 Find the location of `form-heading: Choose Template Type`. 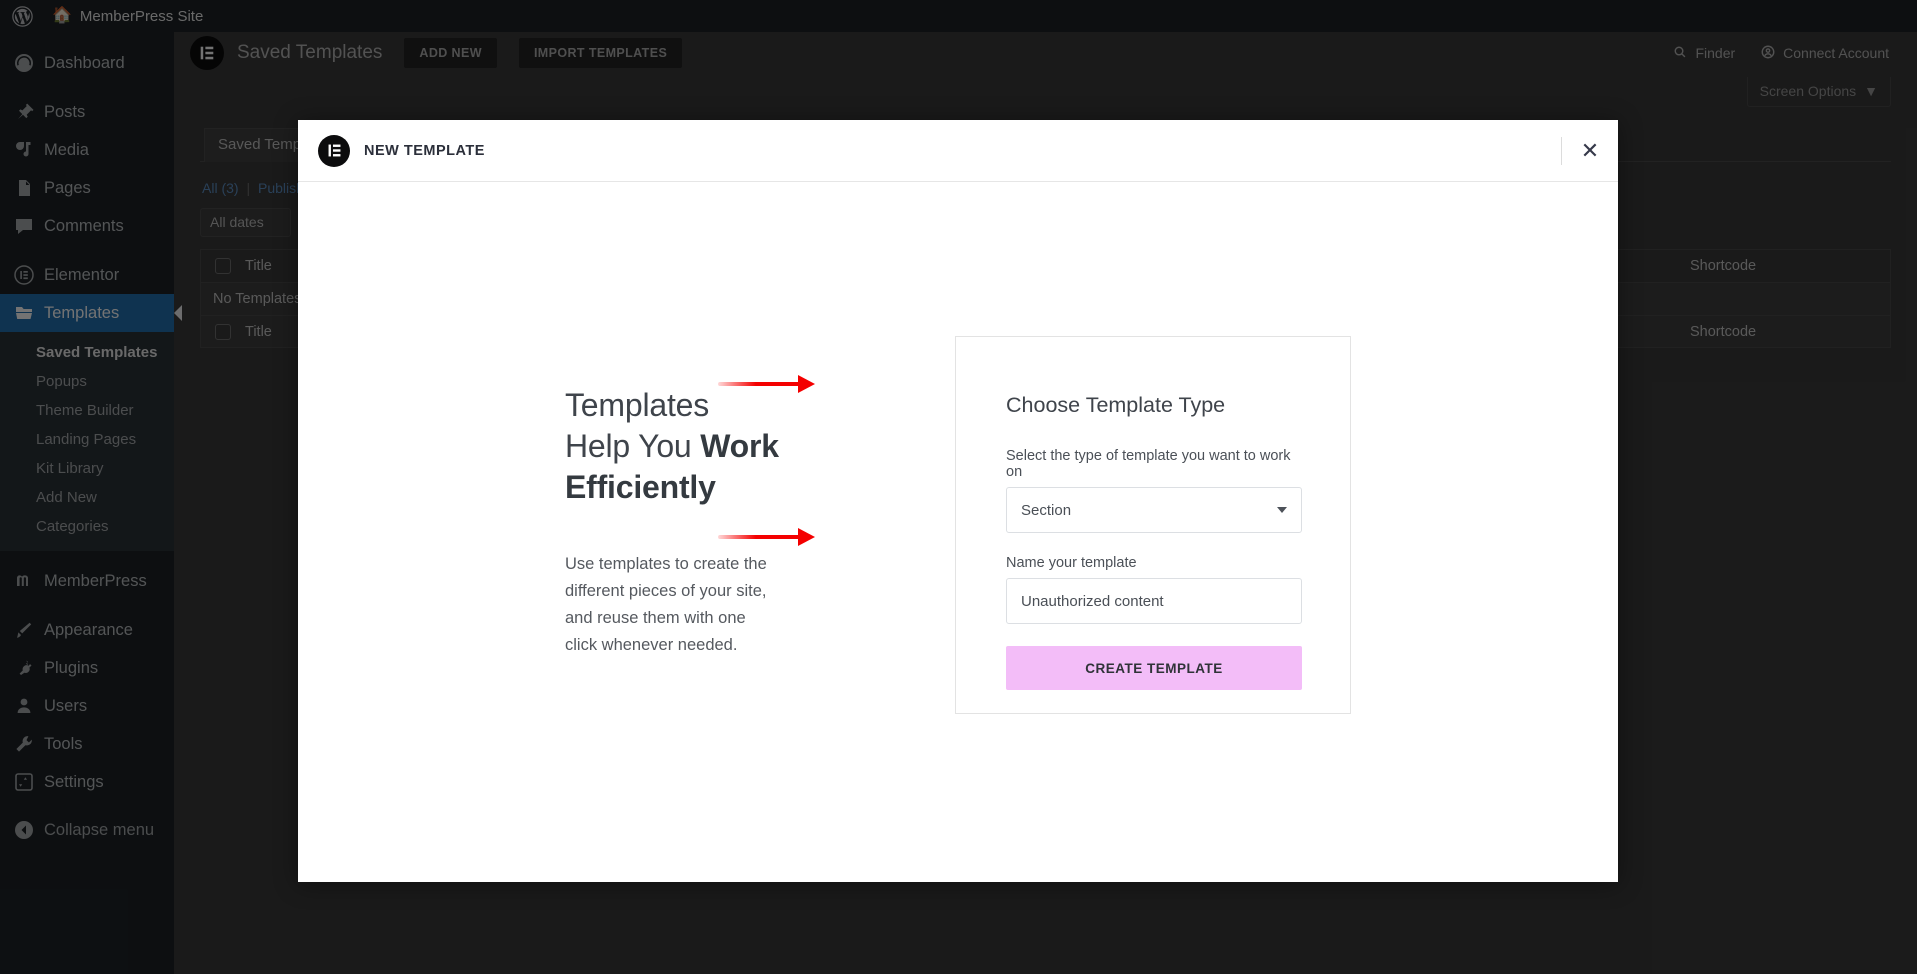

form-heading: Choose Template Type is located at coordinates (1116, 405).